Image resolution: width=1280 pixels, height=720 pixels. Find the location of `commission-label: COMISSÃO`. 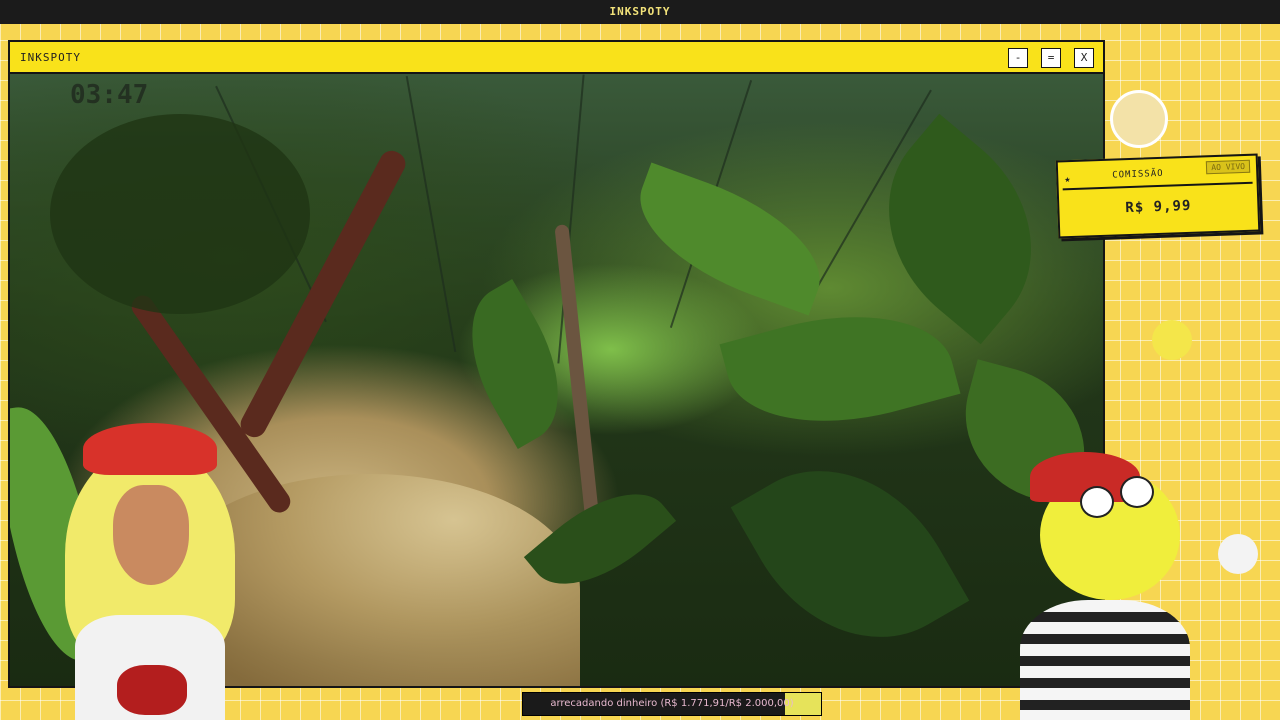

commission-label: COMISSÃO is located at coordinates (1138, 174).